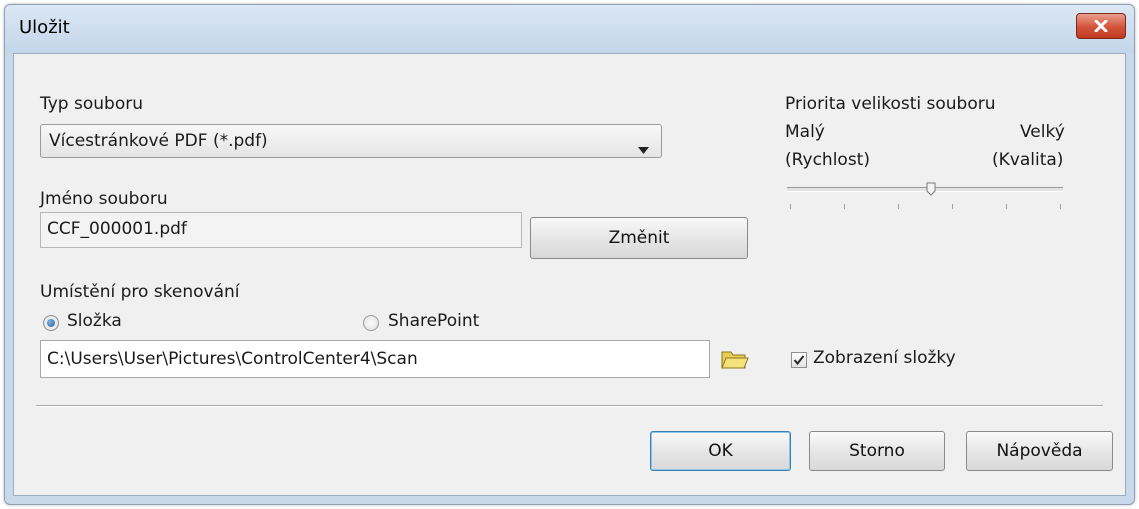 Image resolution: width=1139 pixels, height=509 pixels. Describe the element at coordinates (569, 29) in the screenshot. I see `title-bar: Uložit` at that location.